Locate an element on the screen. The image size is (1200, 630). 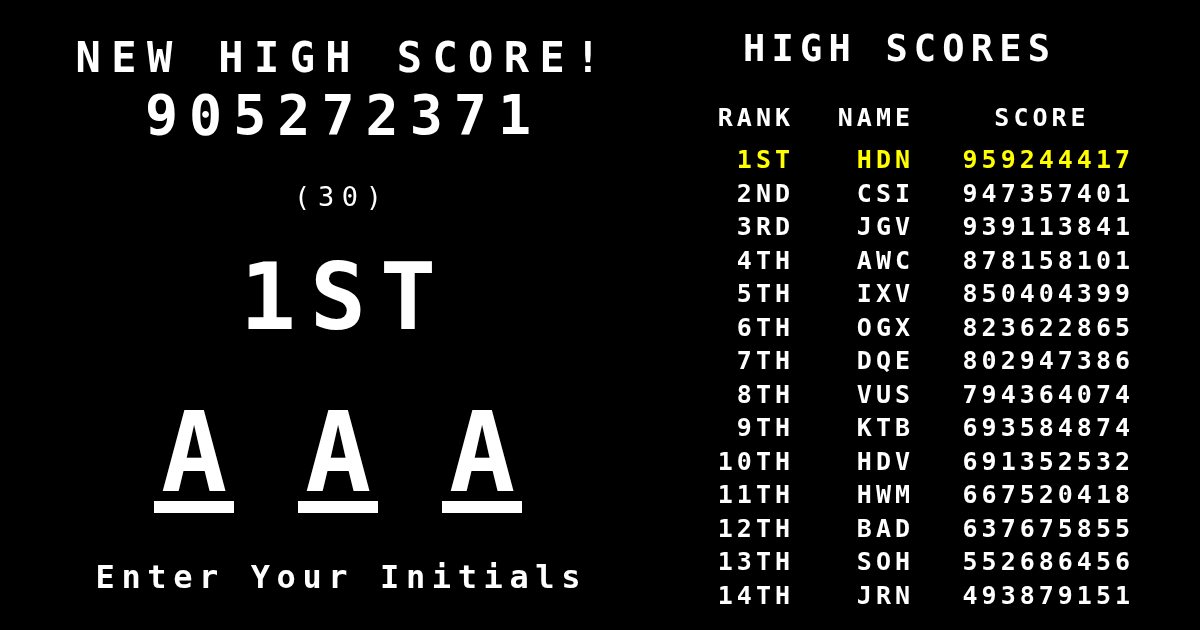
name-cell-text: VUS is located at coordinates (885, 394).